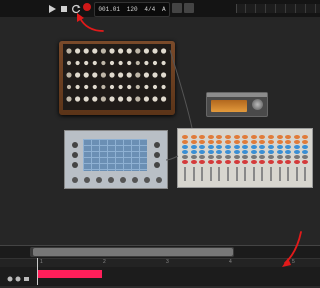 The image size is (320, 288). Describe the element at coordinates (76, 8) in the screenshot. I see `loop-button` at that location.